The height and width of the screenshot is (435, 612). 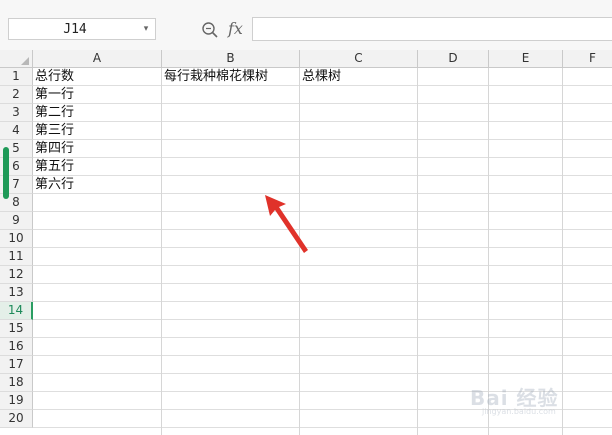 I want to click on row-header-15: 15, so click(x=16, y=329).